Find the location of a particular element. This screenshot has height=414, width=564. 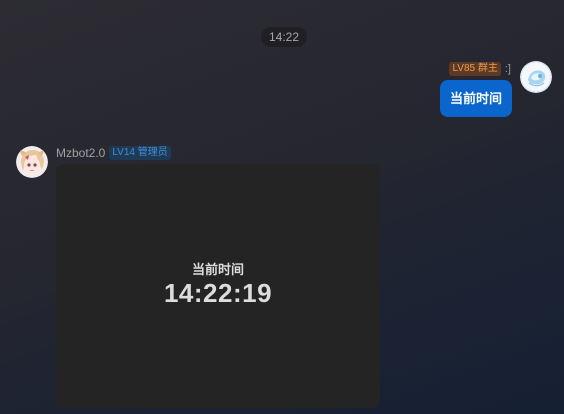

owner-level-badge: LV85 群主 is located at coordinates (475, 69).